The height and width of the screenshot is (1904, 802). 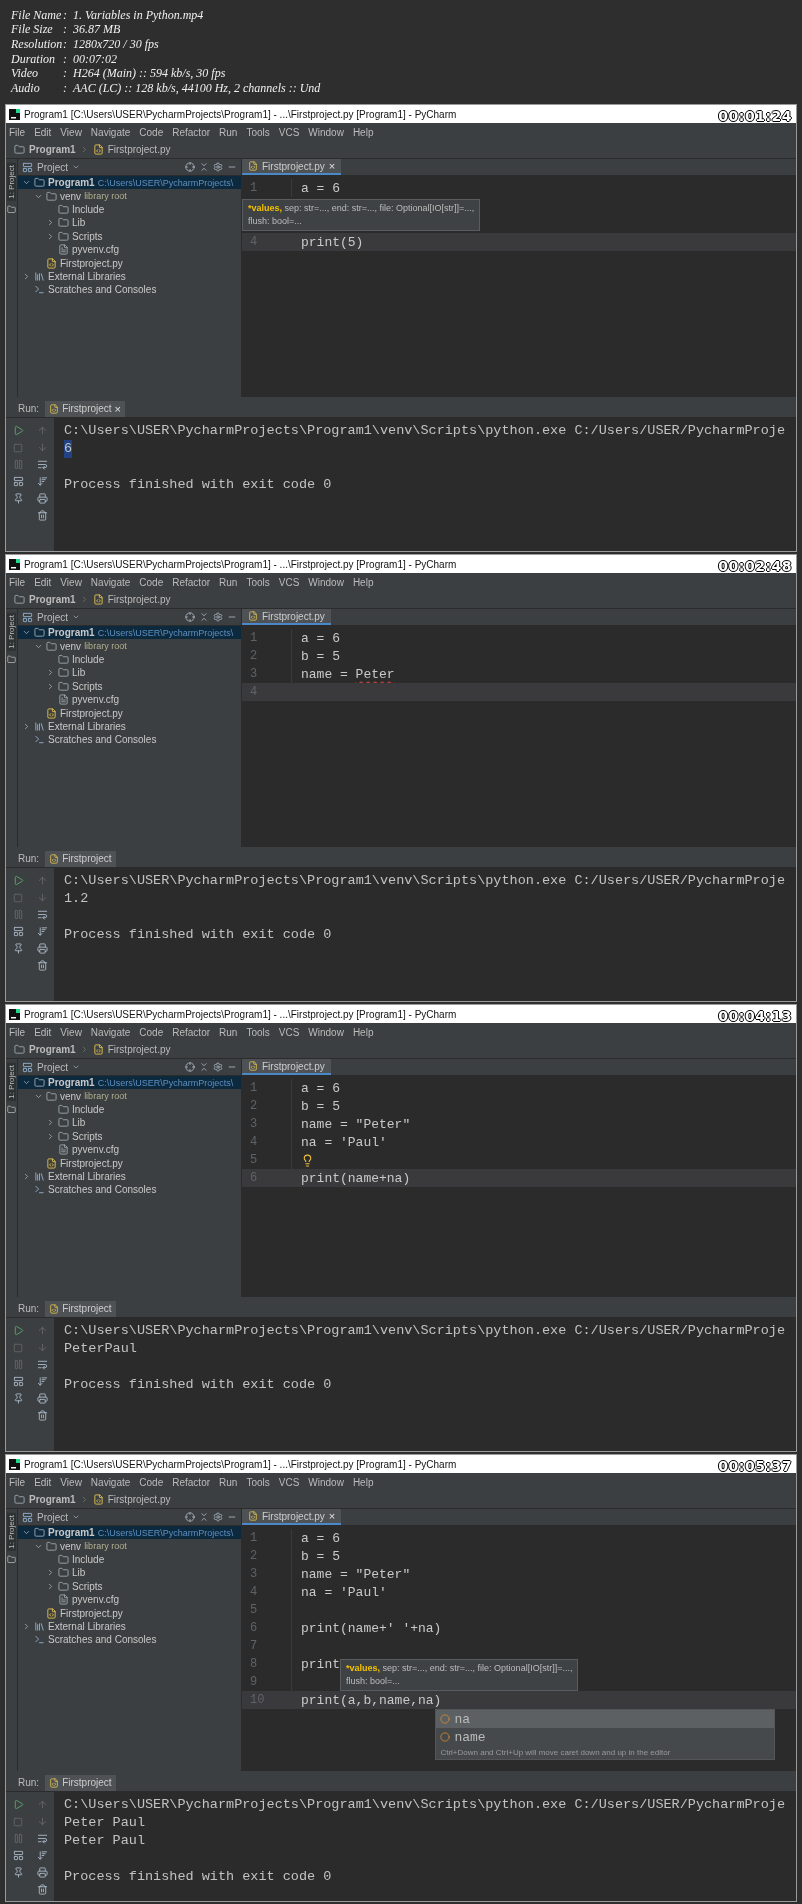 I want to click on completion-item: na, so click(x=605, y=1719).